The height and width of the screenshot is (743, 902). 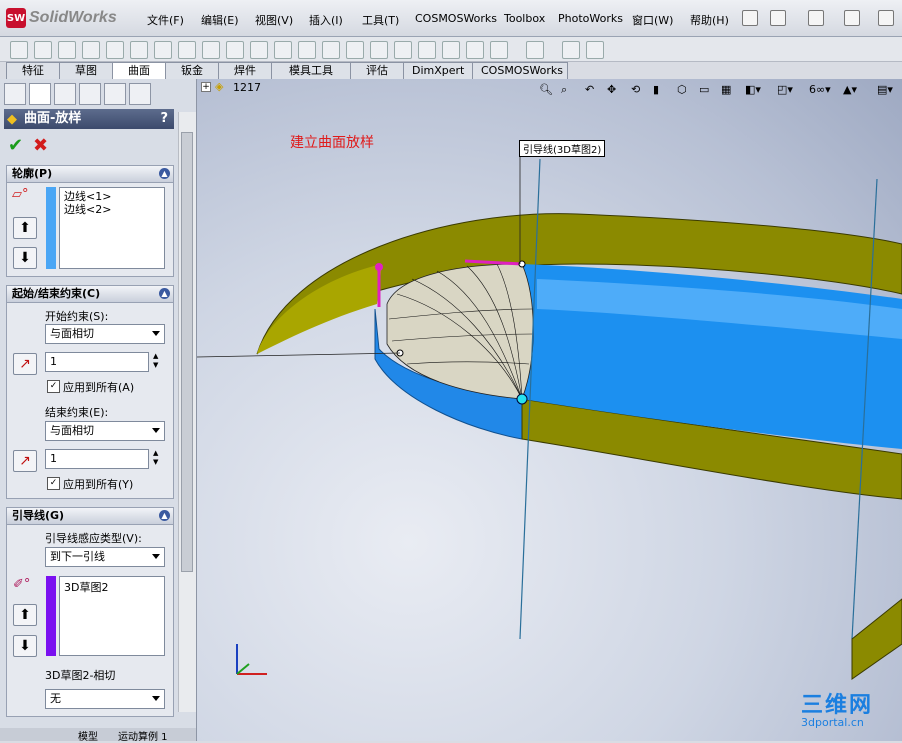 I want to click on start-tangent-length-input: 1, so click(x=97, y=362).